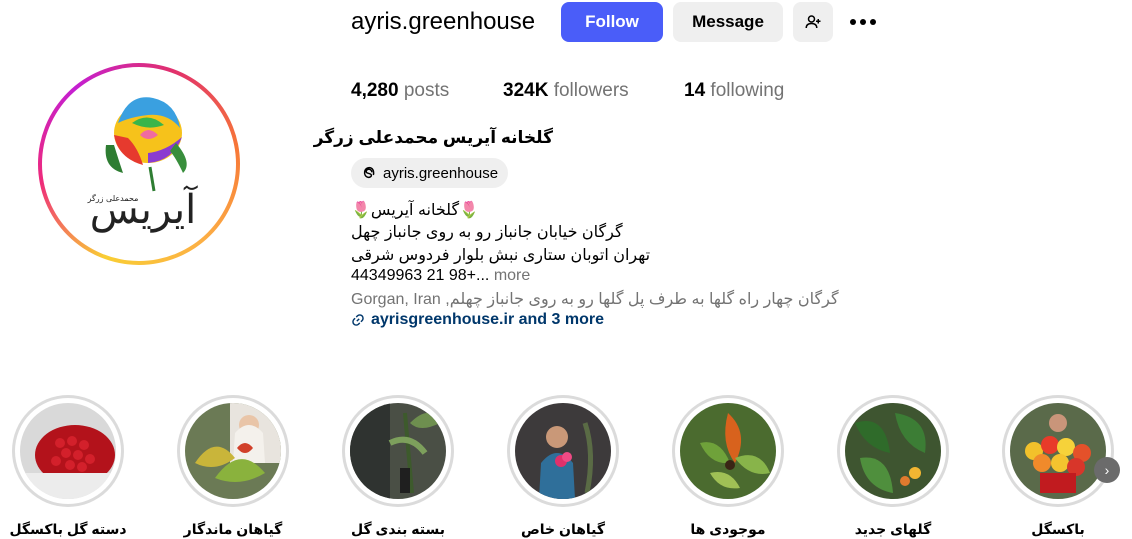 The image size is (1132, 539). What do you see at coordinates (358, 320) in the screenshot?
I see `link-icon` at bounding box center [358, 320].